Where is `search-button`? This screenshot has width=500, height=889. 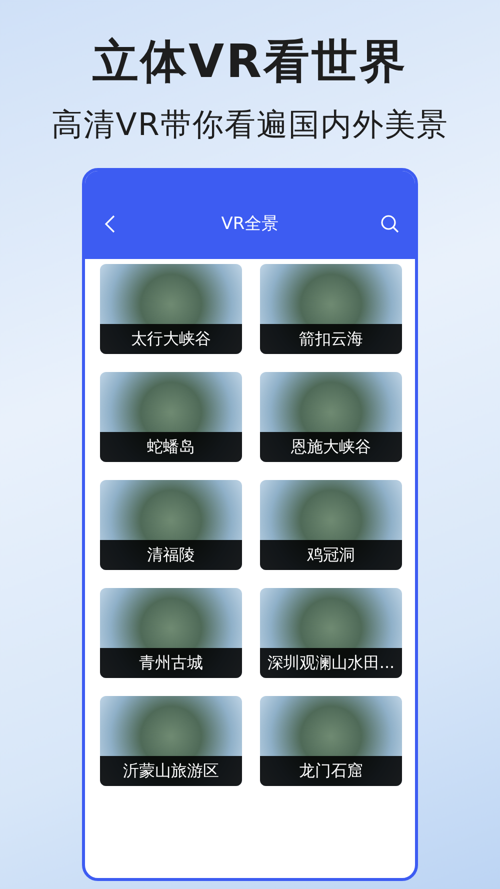
search-button is located at coordinates (389, 224).